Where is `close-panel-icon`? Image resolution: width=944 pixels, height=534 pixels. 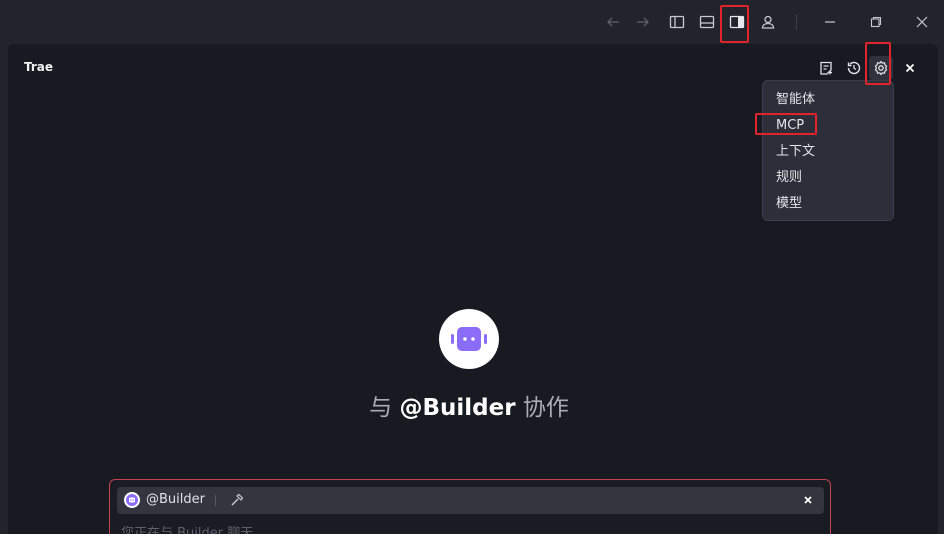 close-panel-icon is located at coordinates (910, 68).